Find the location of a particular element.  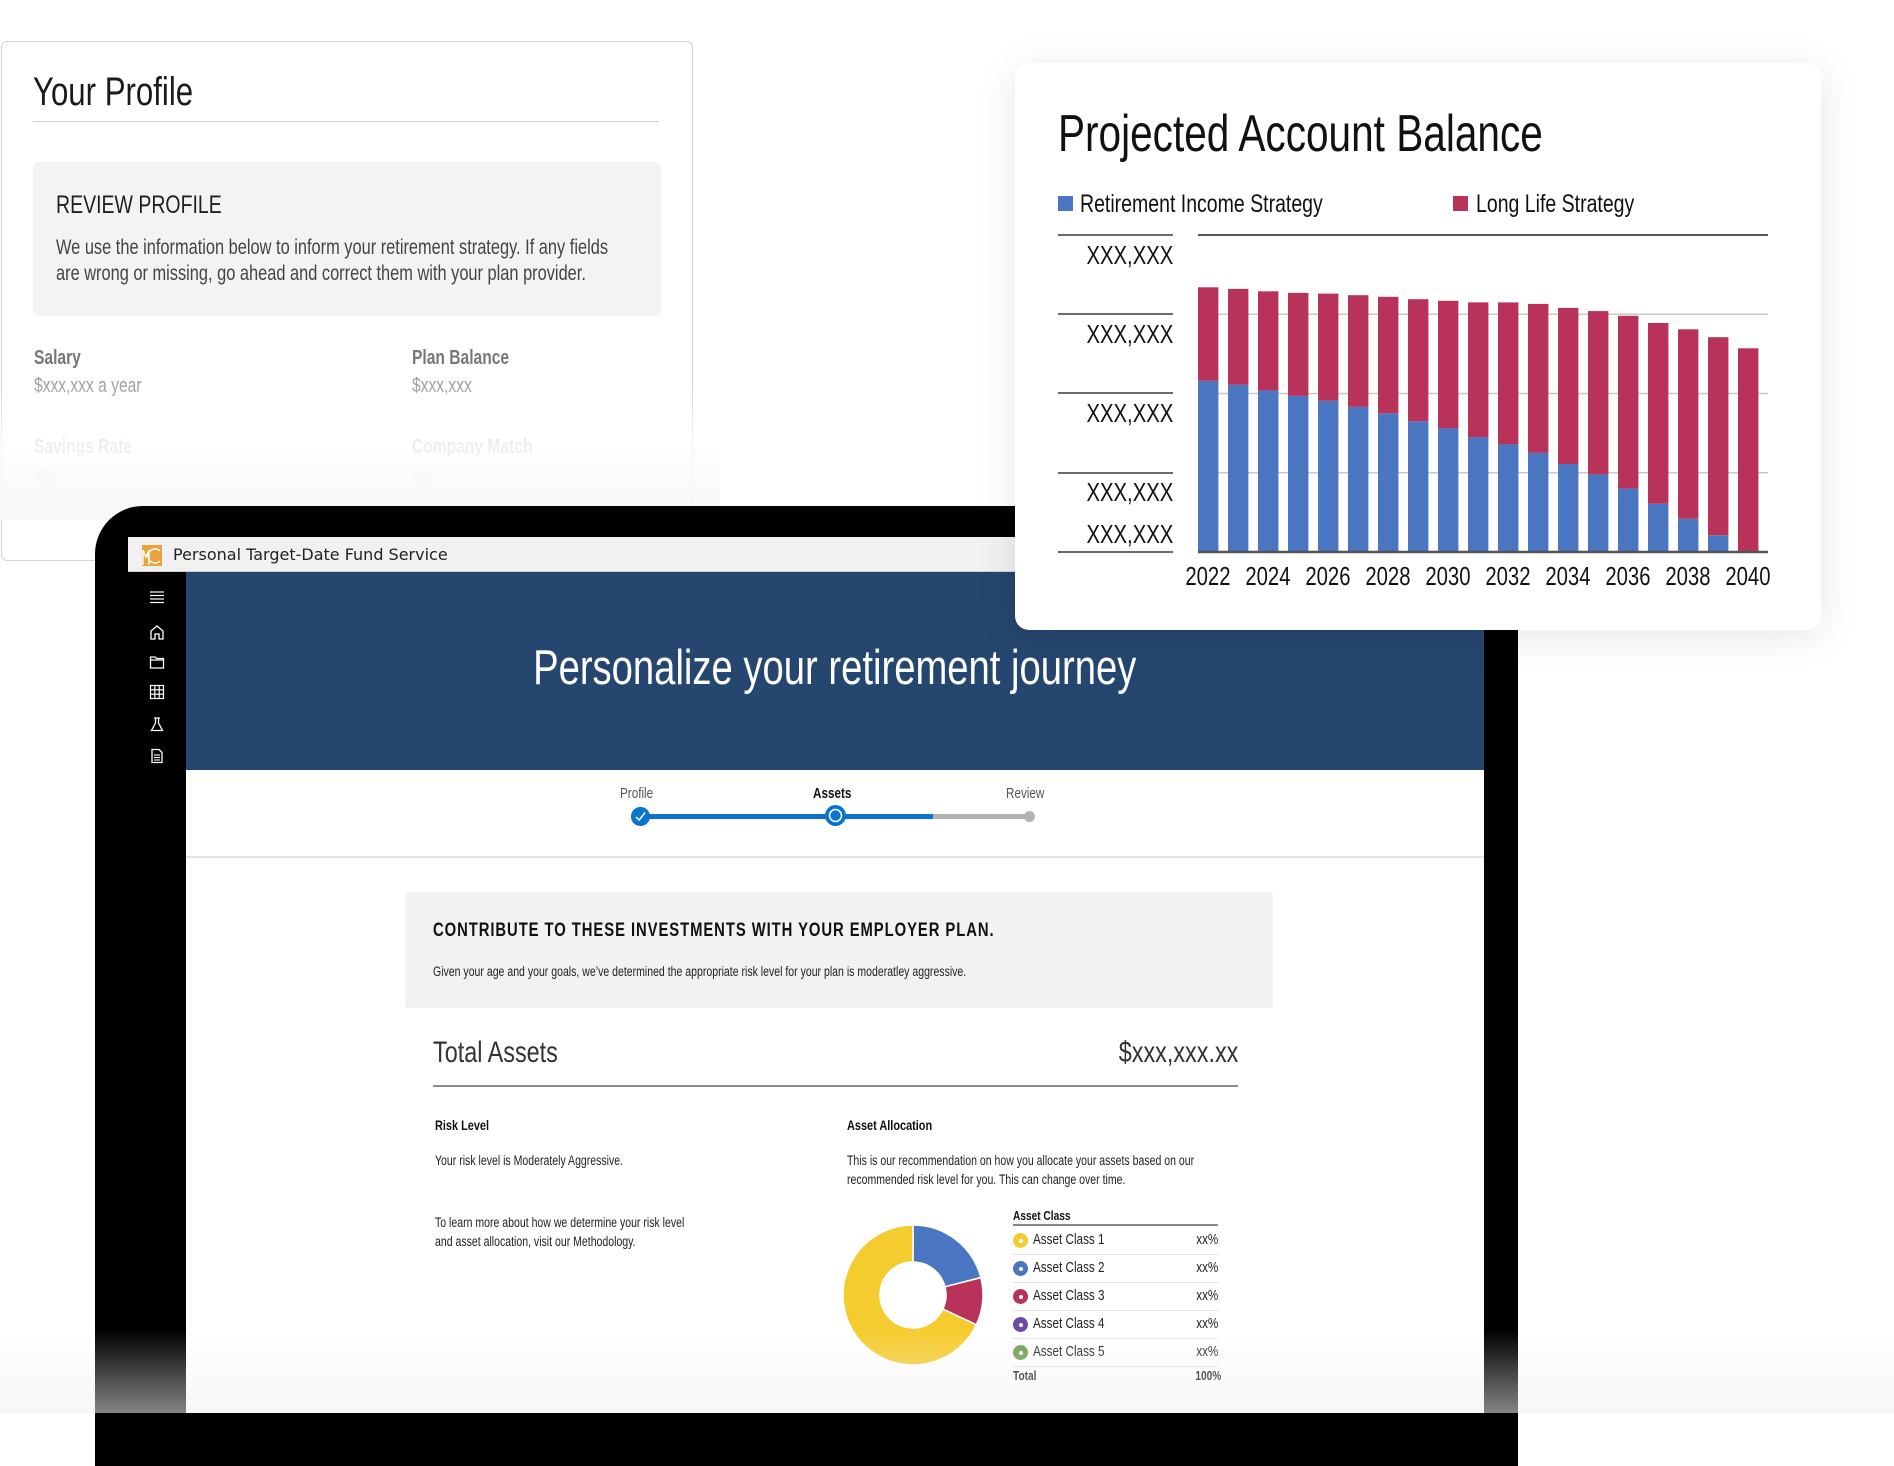

bar-retirement-income-2027 is located at coordinates (1358, 479).